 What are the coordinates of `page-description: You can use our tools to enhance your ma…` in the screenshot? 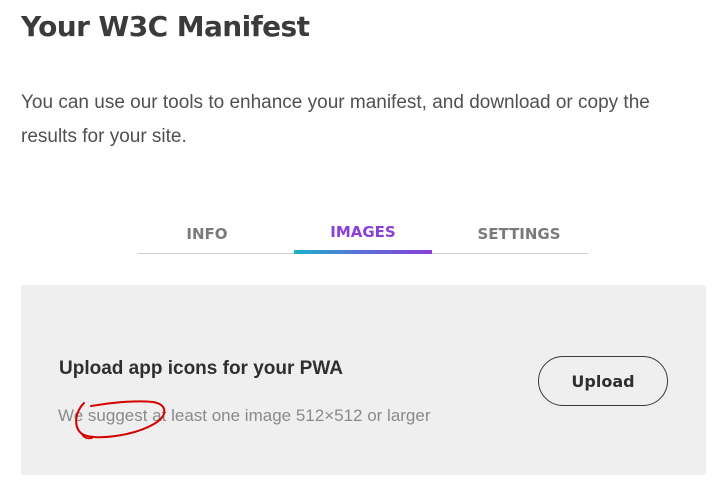 It's located at (335, 119).